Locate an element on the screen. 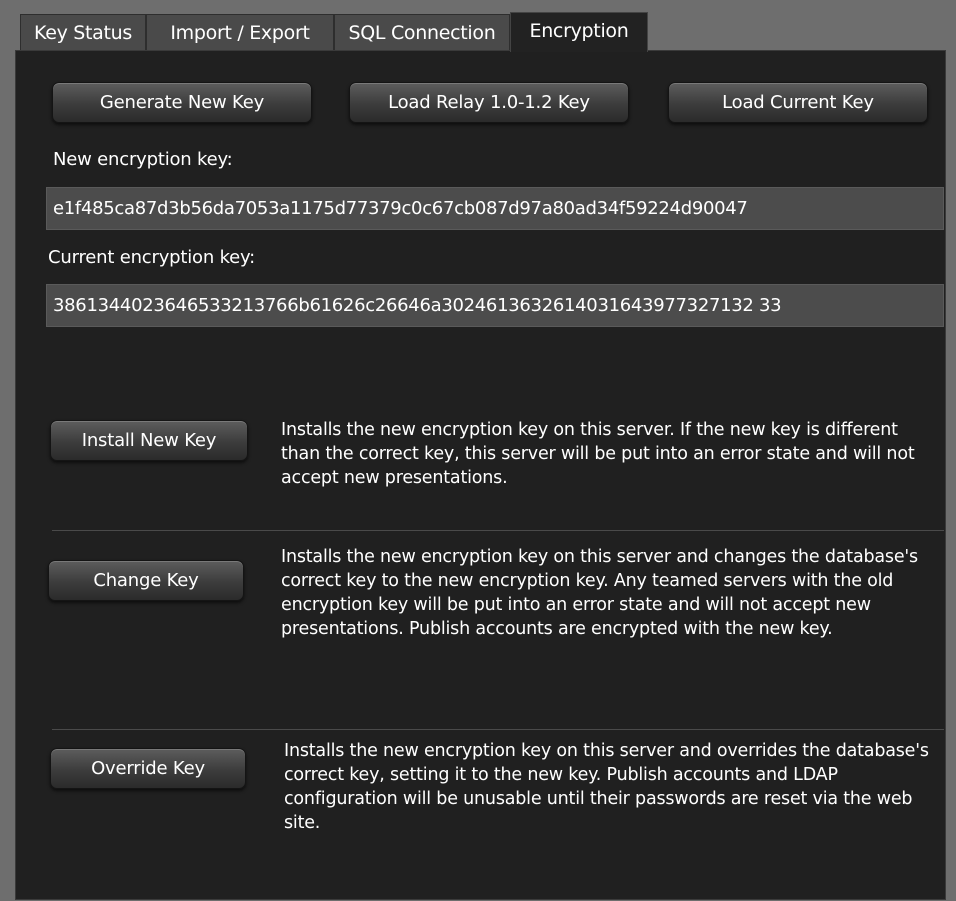 The image size is (956, 901). generate-new-key-button: Generate New Key is located at coordinates (182, 102).